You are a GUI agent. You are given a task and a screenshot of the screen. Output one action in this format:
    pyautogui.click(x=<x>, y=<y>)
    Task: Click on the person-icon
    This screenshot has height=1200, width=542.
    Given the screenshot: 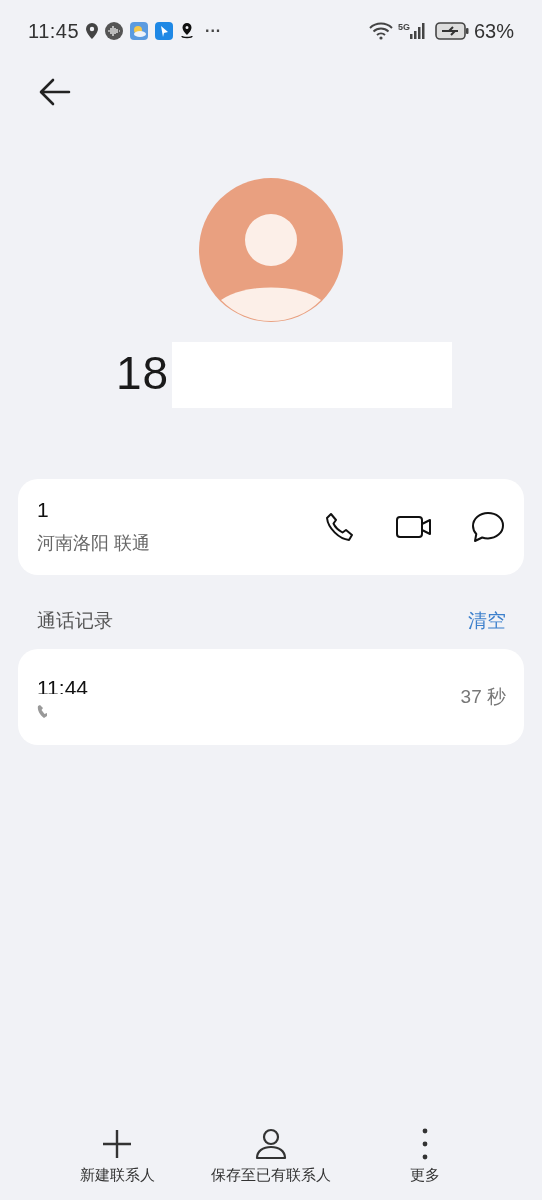 What is the action you would take?
    pyautogui.click(x=271, y=1143)
    